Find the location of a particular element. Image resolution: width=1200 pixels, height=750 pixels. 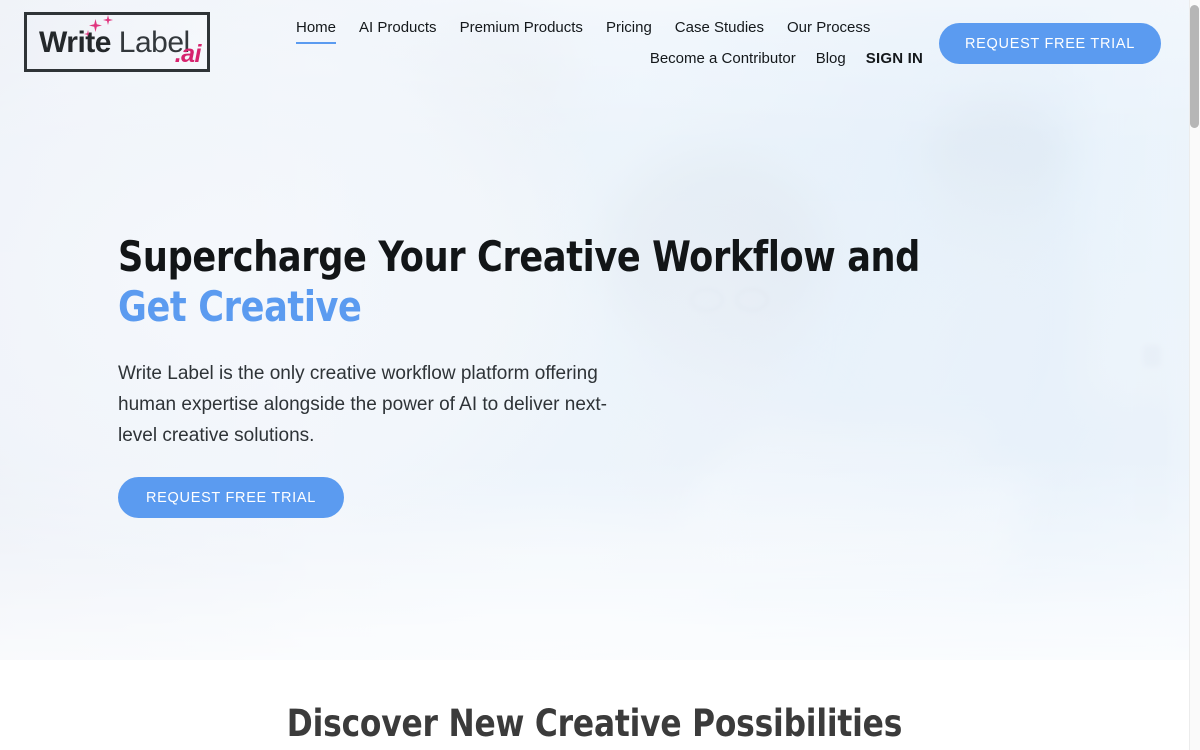

nav-item-case-studies: Case Studies is located at coordinates (719, 28).